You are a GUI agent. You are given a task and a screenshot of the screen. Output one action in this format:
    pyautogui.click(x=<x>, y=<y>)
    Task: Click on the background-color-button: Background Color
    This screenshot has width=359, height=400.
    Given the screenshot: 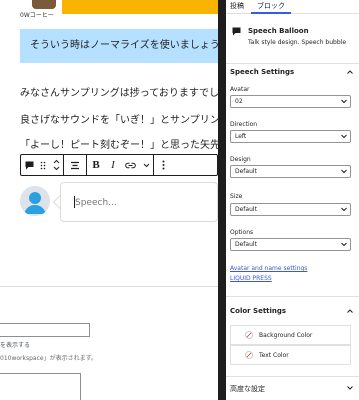 What is the action you would take?
    pyautogui.click(x=290, y=335)
    